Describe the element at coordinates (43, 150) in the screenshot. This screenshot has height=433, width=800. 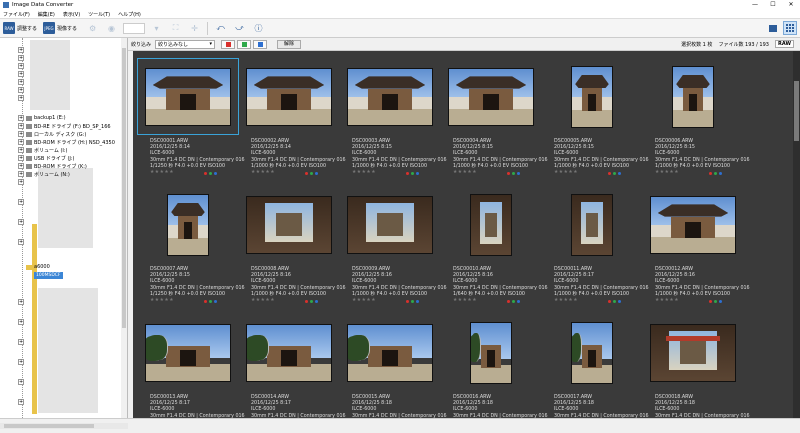
I see `tree-item-4: + ボリューム (I:)` at that location.